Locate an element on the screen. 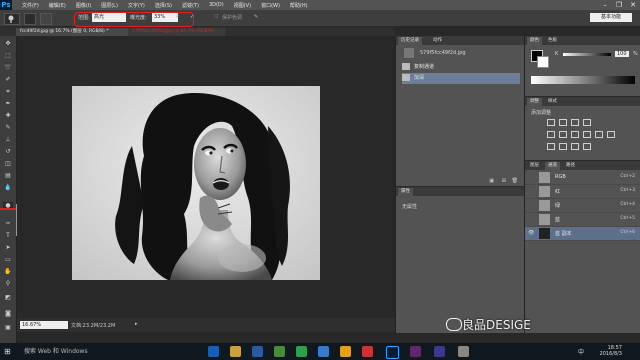 The height and width of the screenshot is (360, 640). app-icon-purple is located at coordinates (415, 351).